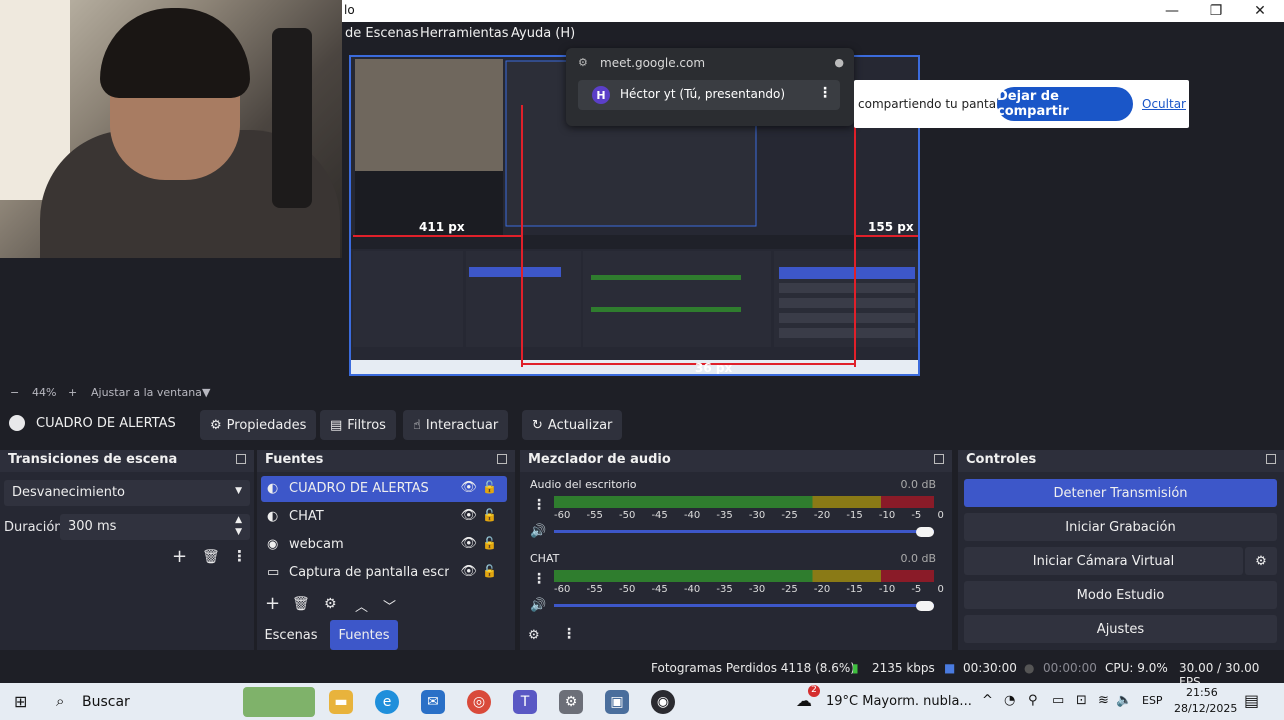 Image resolution: width=1284 pixels, height=720 pixels. Describe the element at coordinates (1260, 11) in the screenshot. I see `close-button: ✕` at that location.